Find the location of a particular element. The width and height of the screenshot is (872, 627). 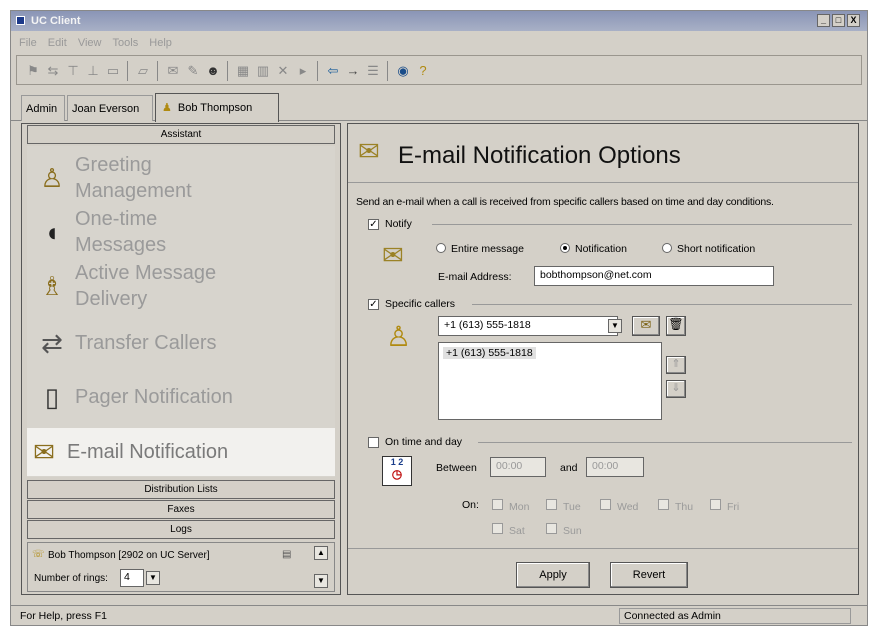

nav-active-message-delivery: ♗ Active Message Delivery is located at coordinates (181, 286).